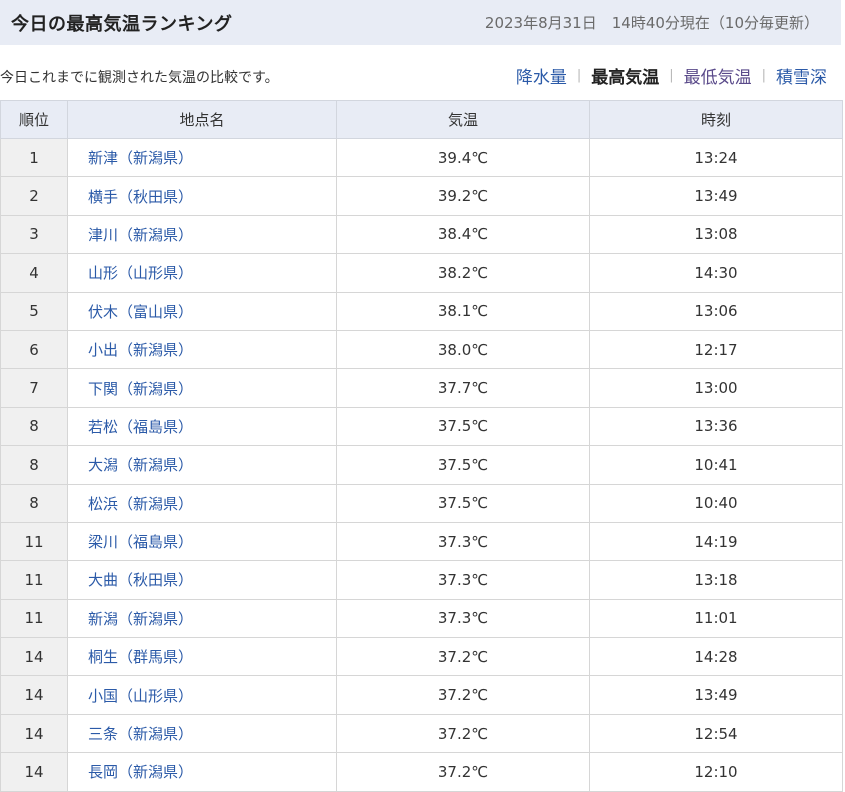 Image resolution: width=845 pixels, height=792 pixels. Describe the element at coordinates (140, 542) in the screenshot. I see `location-link: 梁川（福島県）` at that location.